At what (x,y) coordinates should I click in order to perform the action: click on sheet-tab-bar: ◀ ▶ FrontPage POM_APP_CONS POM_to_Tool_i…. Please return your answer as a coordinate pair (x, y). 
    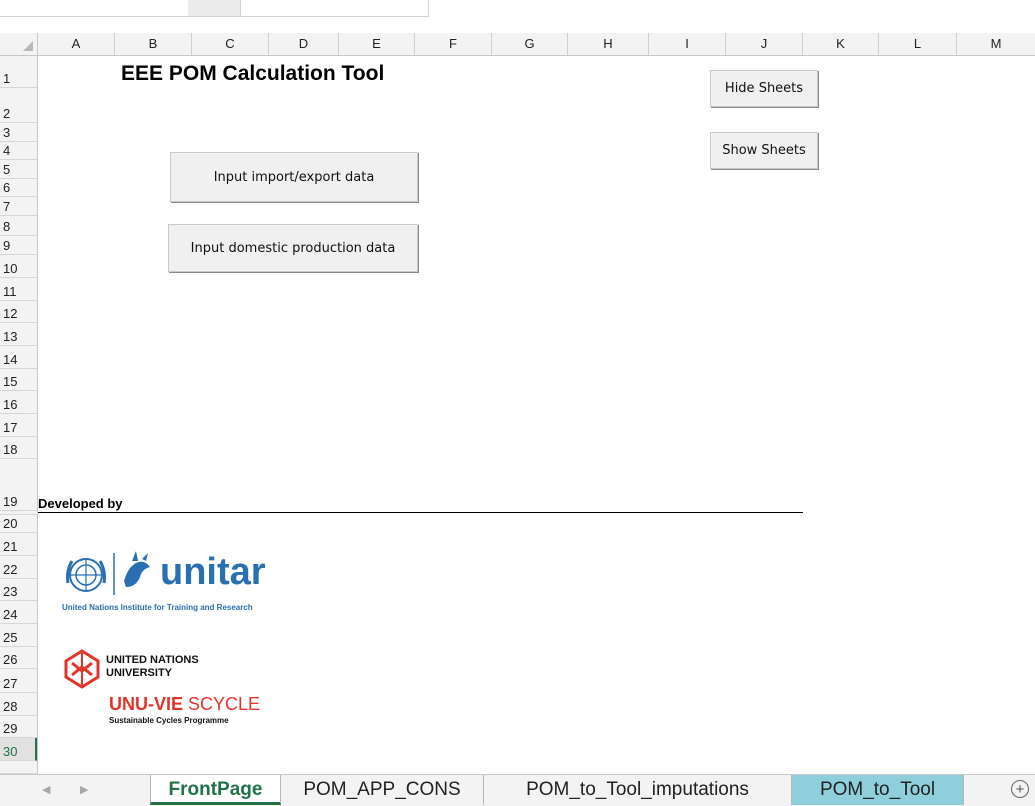
    Looking at the image, I should click on (517, 790).